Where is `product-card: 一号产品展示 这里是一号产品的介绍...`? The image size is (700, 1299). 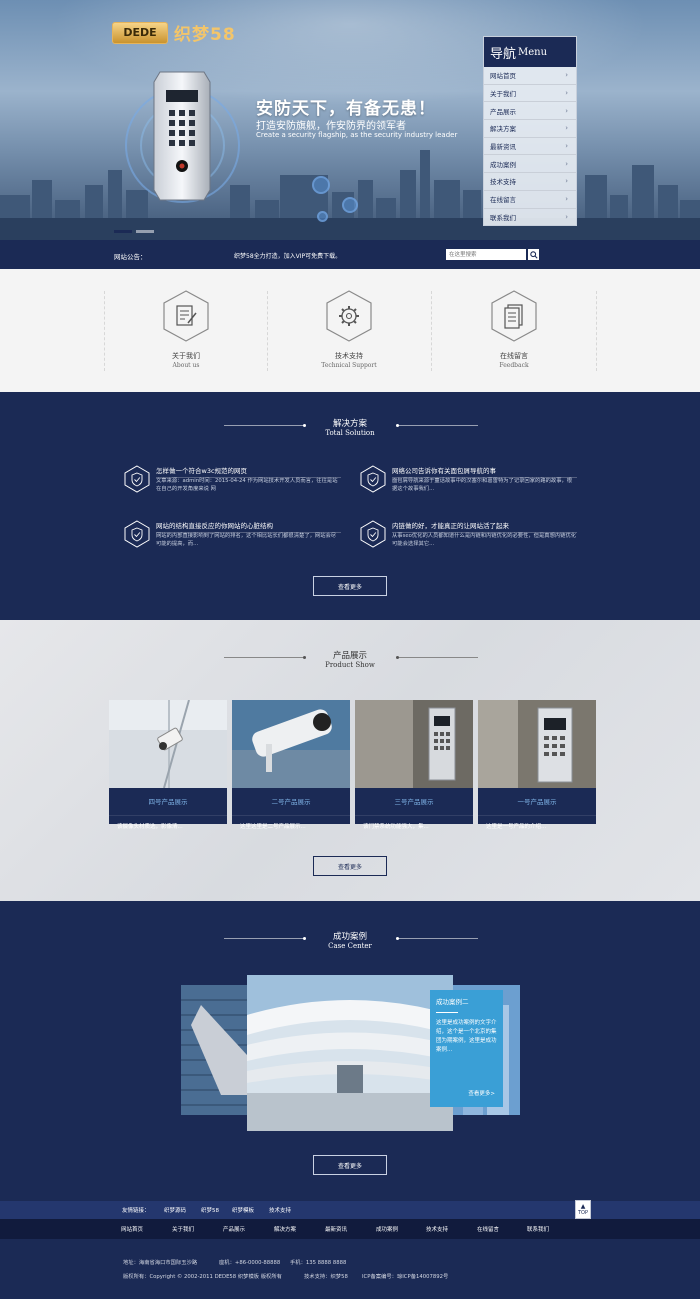 product-card: 一号产品展示 这里是一号产品的介绍... is located at coordinates (537, 765).